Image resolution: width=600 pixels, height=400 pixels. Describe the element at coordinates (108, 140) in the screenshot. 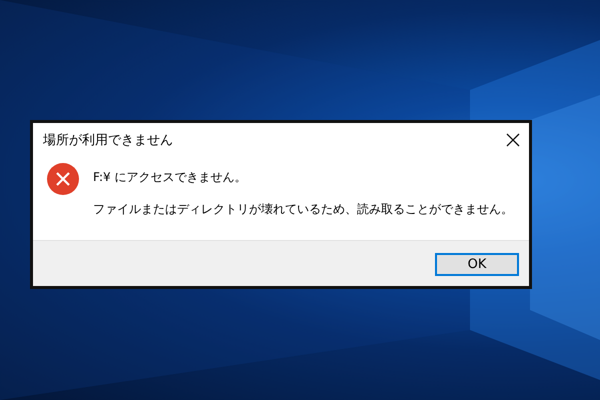

I see `dialog-title: 場所が利用できません` at that location.